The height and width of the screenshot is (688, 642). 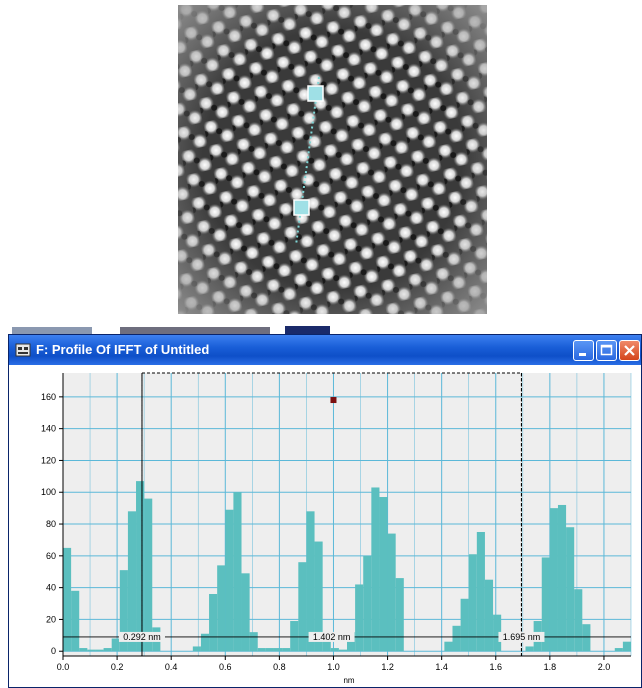 I want to click on close-icon, so click(x=629, y=350).